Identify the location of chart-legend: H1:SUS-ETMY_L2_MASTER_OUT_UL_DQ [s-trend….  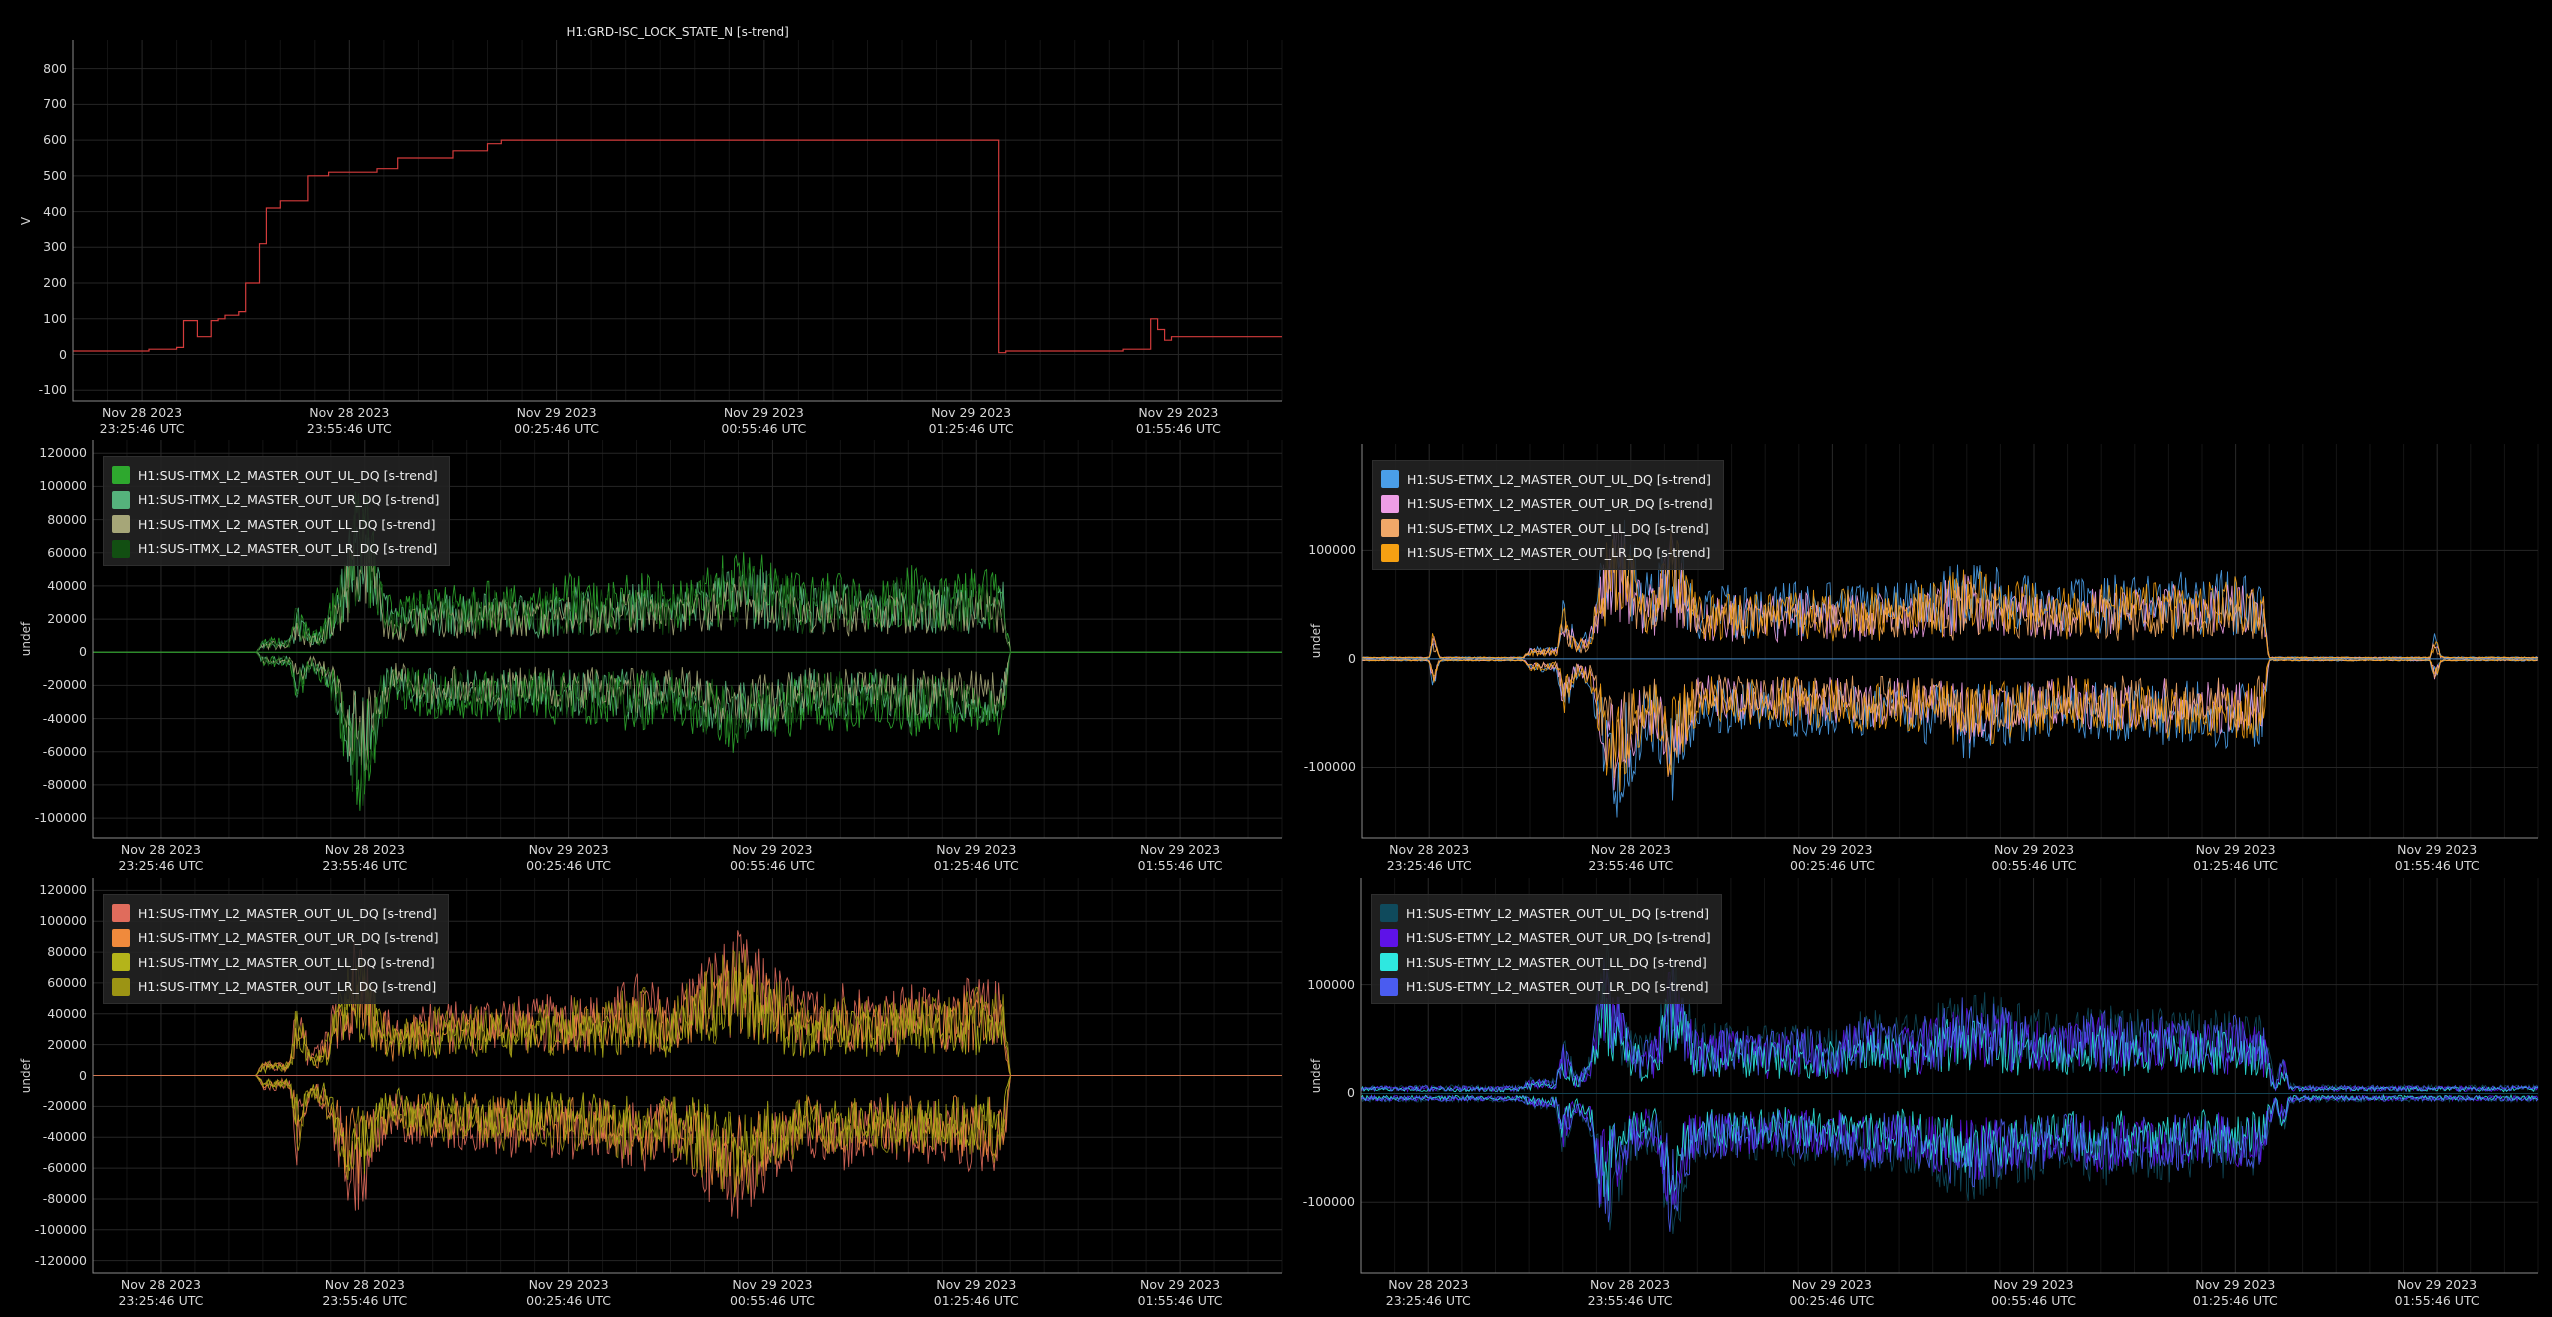
(1546, 949).